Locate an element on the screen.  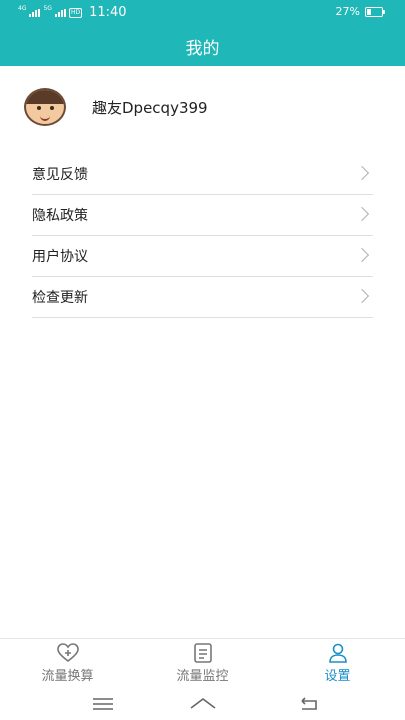
menu-item-user-agreement: 用户协议 is located at coordinates (202, 256).